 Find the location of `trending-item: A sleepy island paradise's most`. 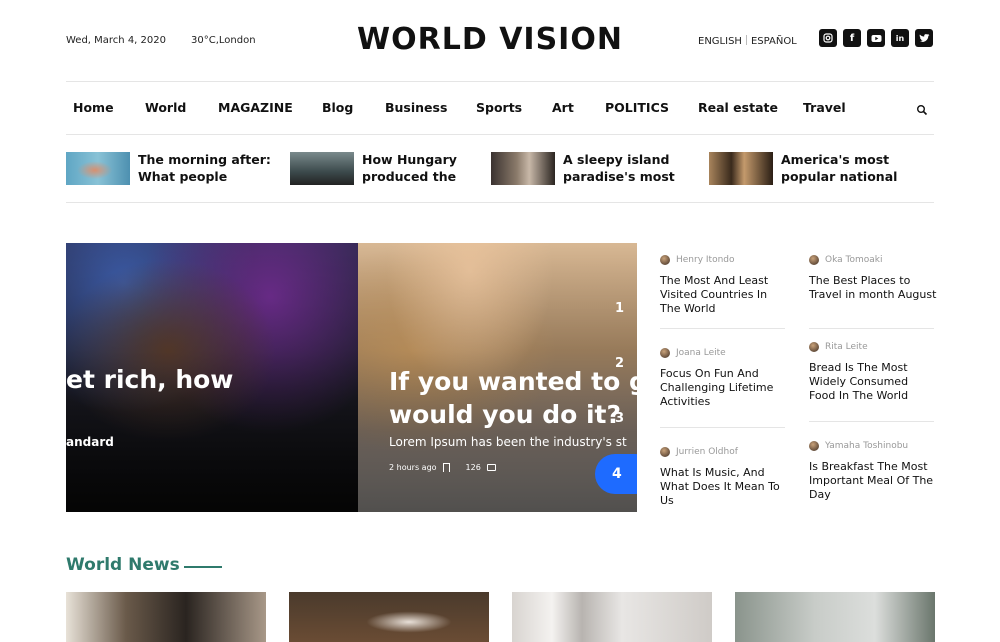

trending-item: A sleepy island paradise's most is located at coordinates (586, 169).